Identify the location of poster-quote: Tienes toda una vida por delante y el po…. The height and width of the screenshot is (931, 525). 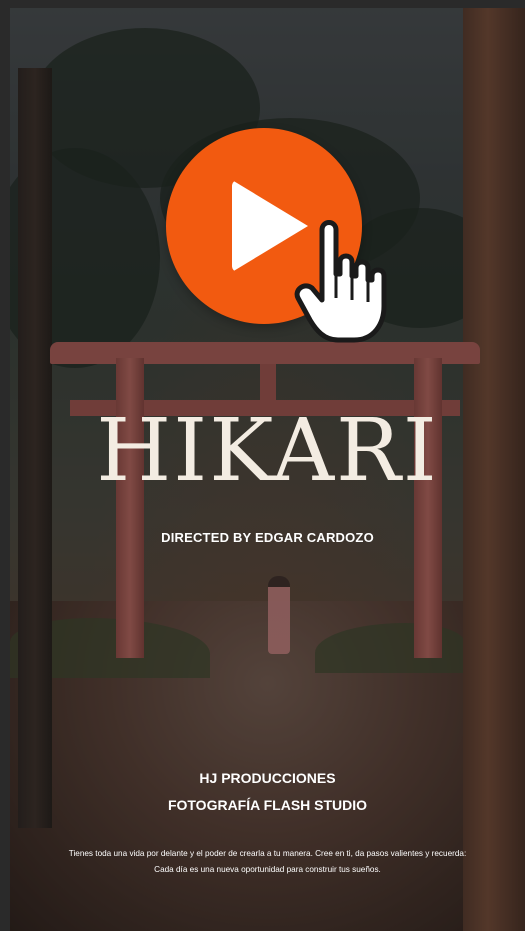
(267, 862).